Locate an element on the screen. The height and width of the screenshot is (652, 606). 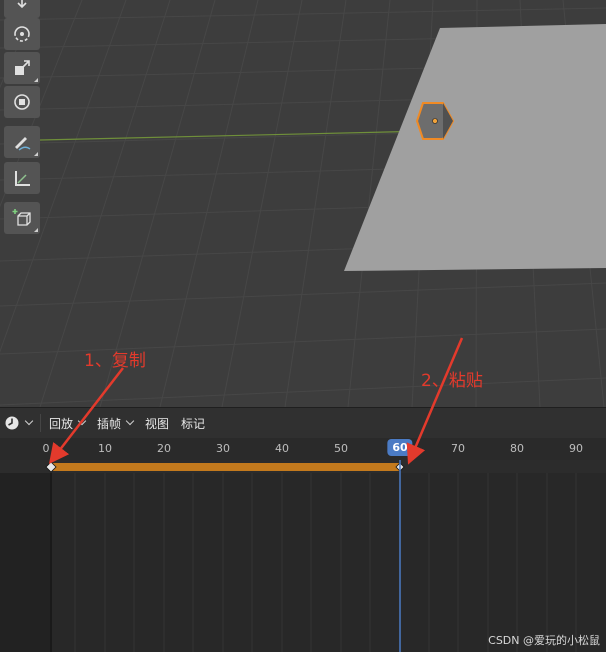
move-tool-button is located at coordinates (22, 9).